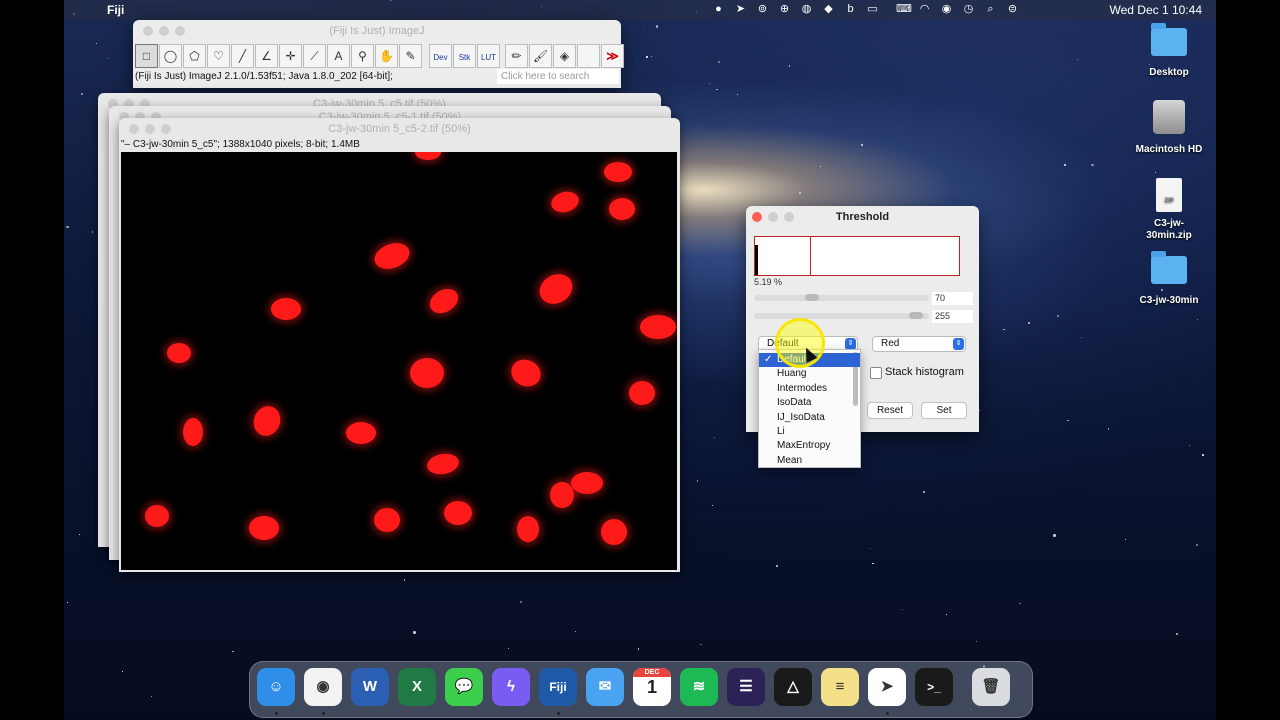  Describe the element at coordinates (370, 687) in the screenshot. I see `dock-word: W` at that location.